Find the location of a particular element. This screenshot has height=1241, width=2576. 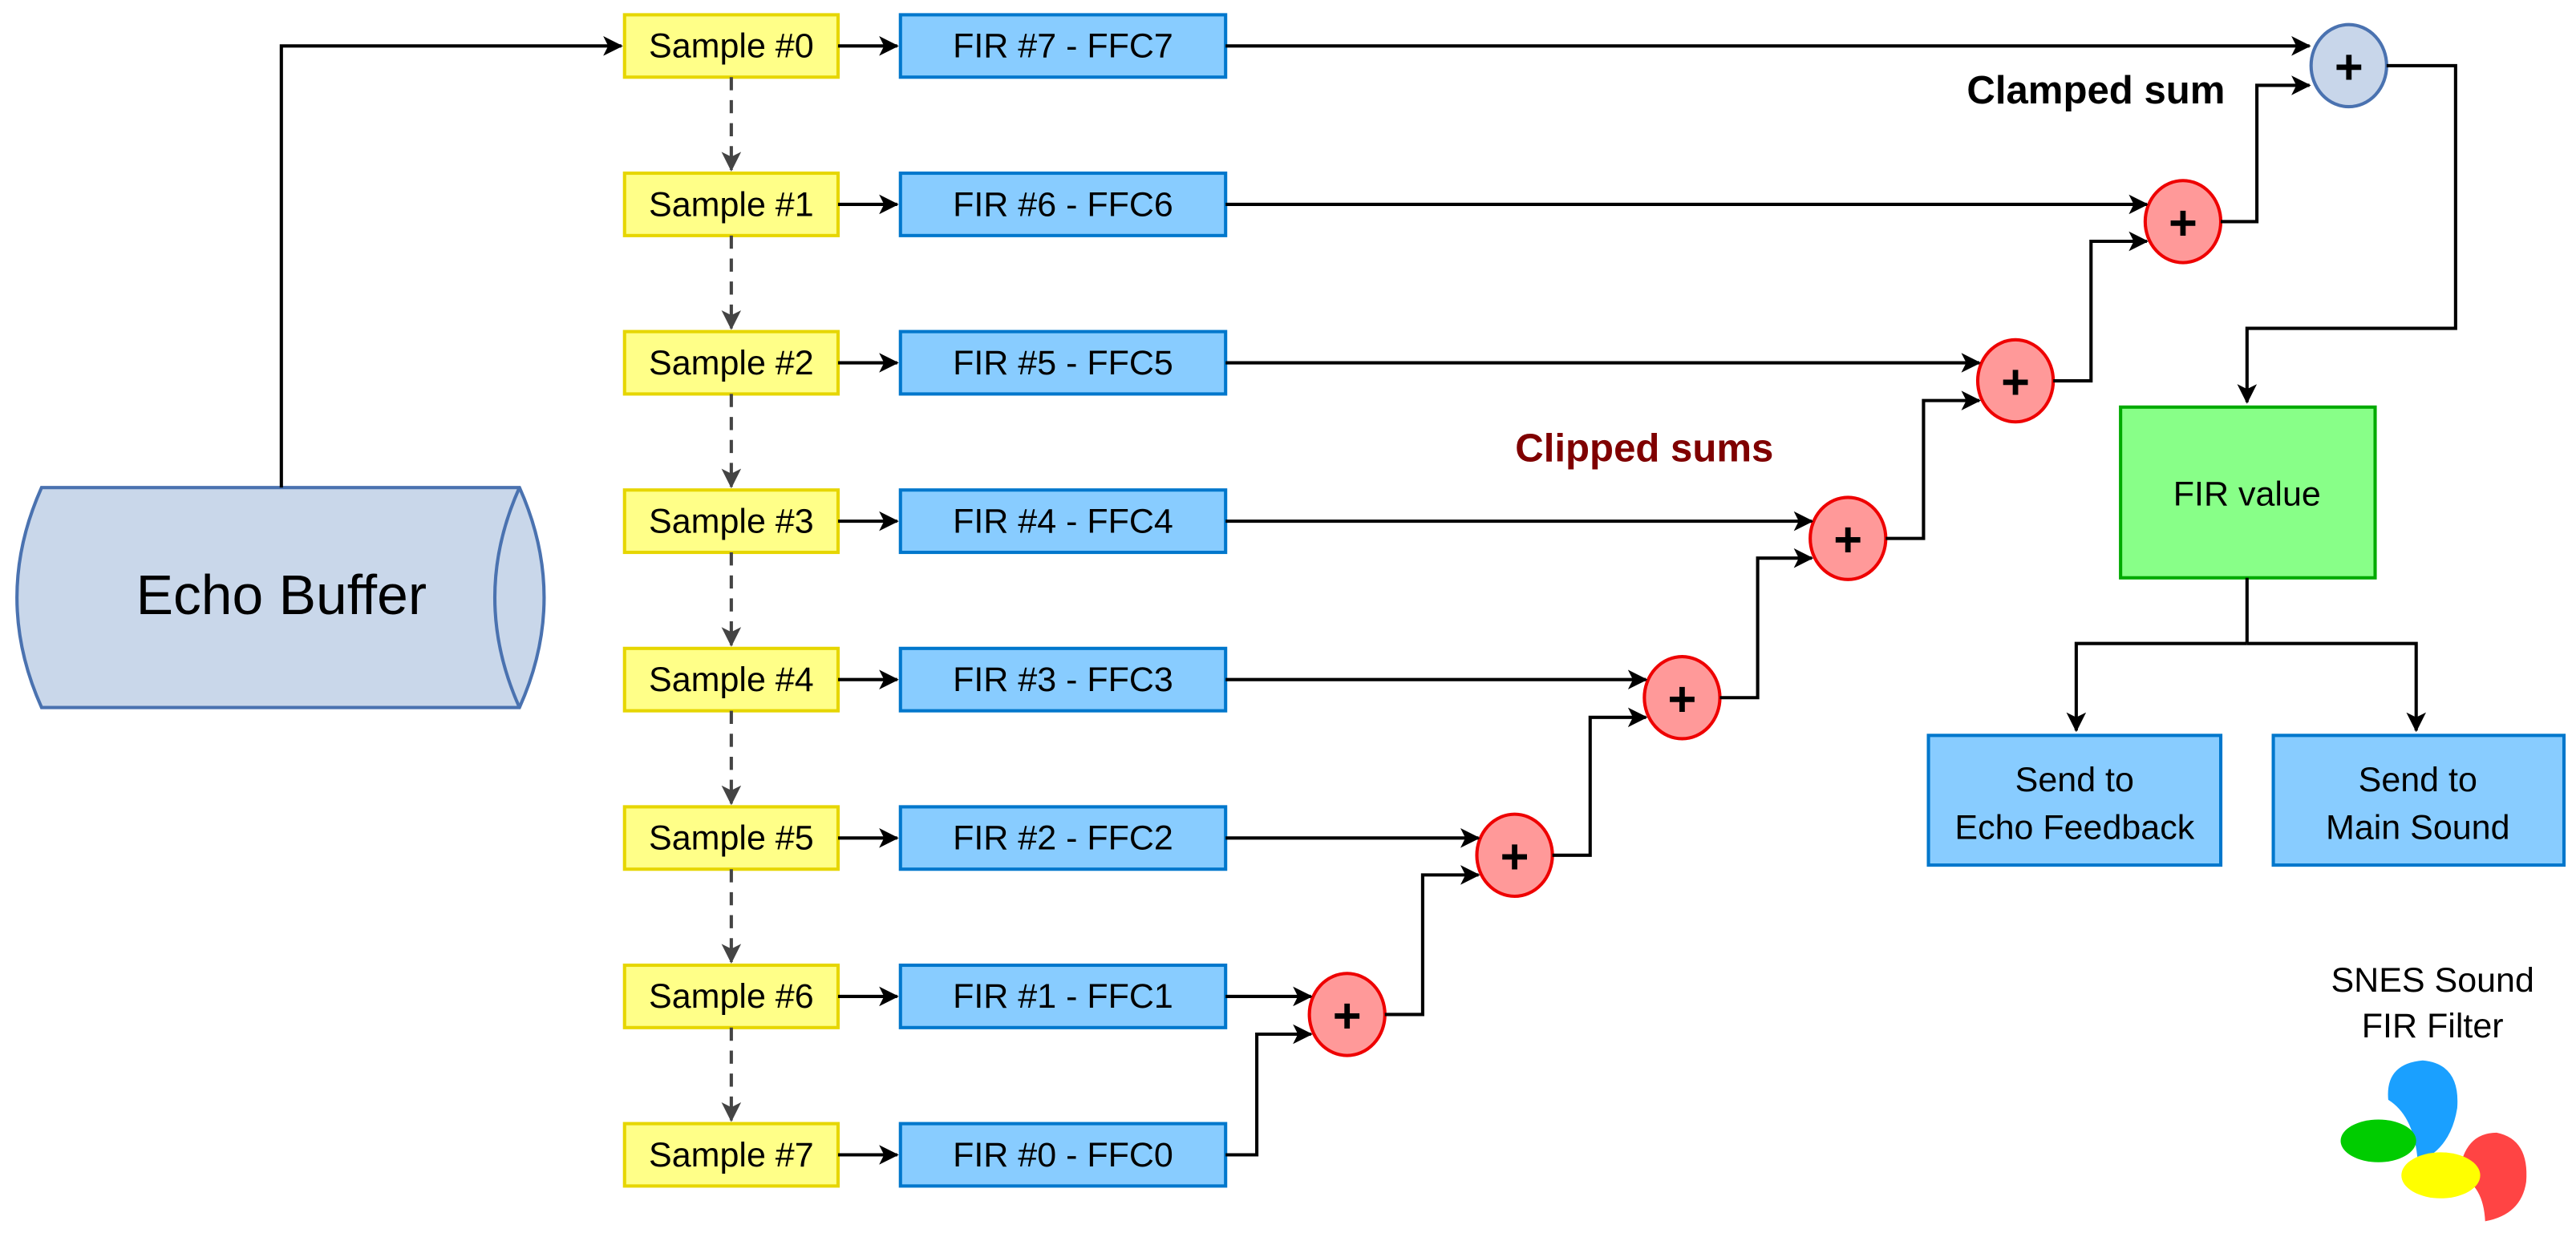

fir-tap-box-5: FIR #2 - FFC2 is located at coordinates (1063, 838).